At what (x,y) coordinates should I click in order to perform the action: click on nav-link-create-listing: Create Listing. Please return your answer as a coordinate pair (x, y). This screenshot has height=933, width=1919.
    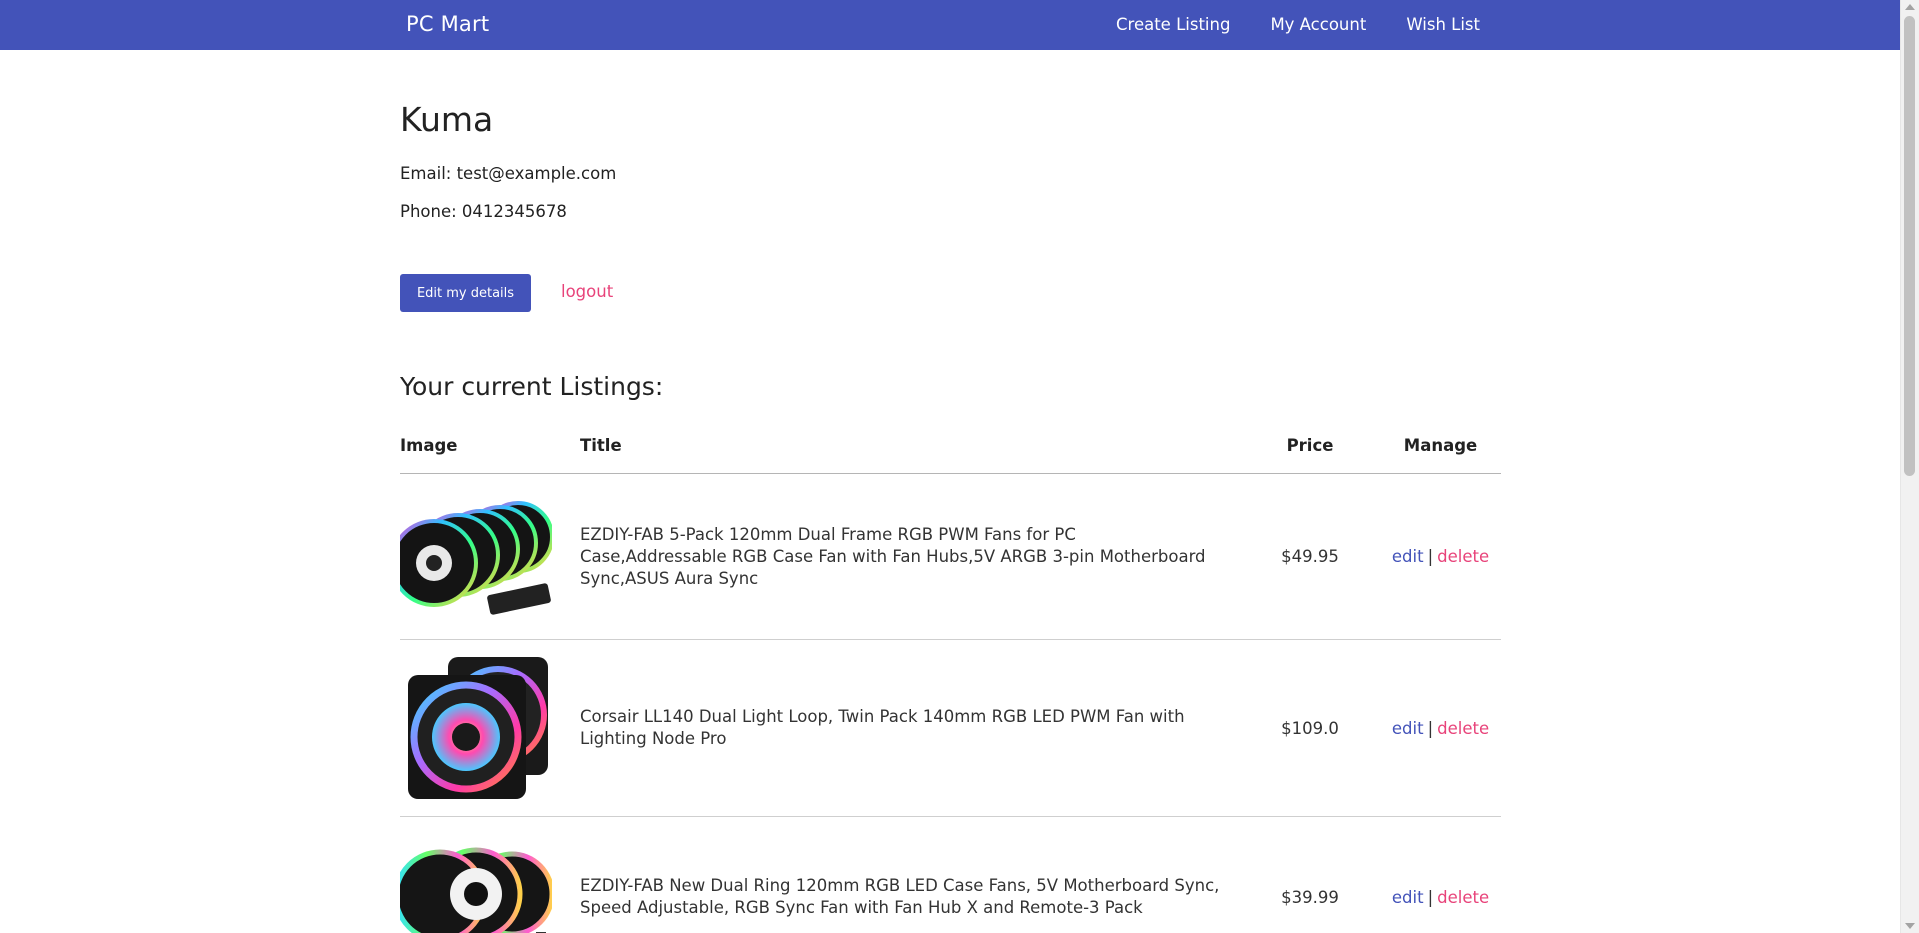
    Looking at the image, I should click on (1173, 24).